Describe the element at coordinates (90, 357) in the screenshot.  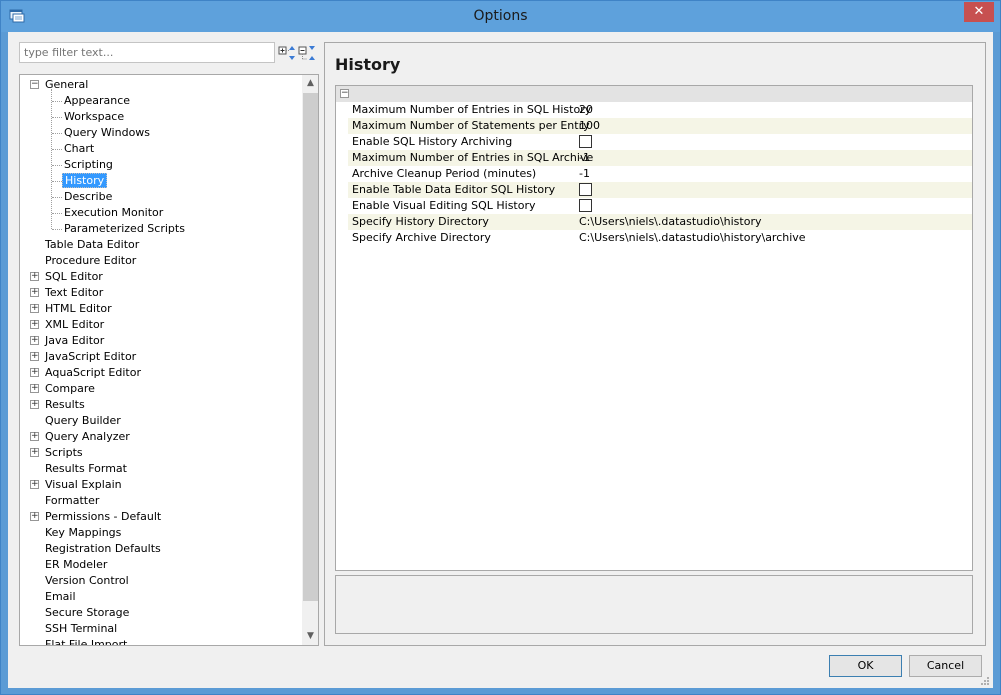
I see `tree-item: JavaScript Editor` at that location.